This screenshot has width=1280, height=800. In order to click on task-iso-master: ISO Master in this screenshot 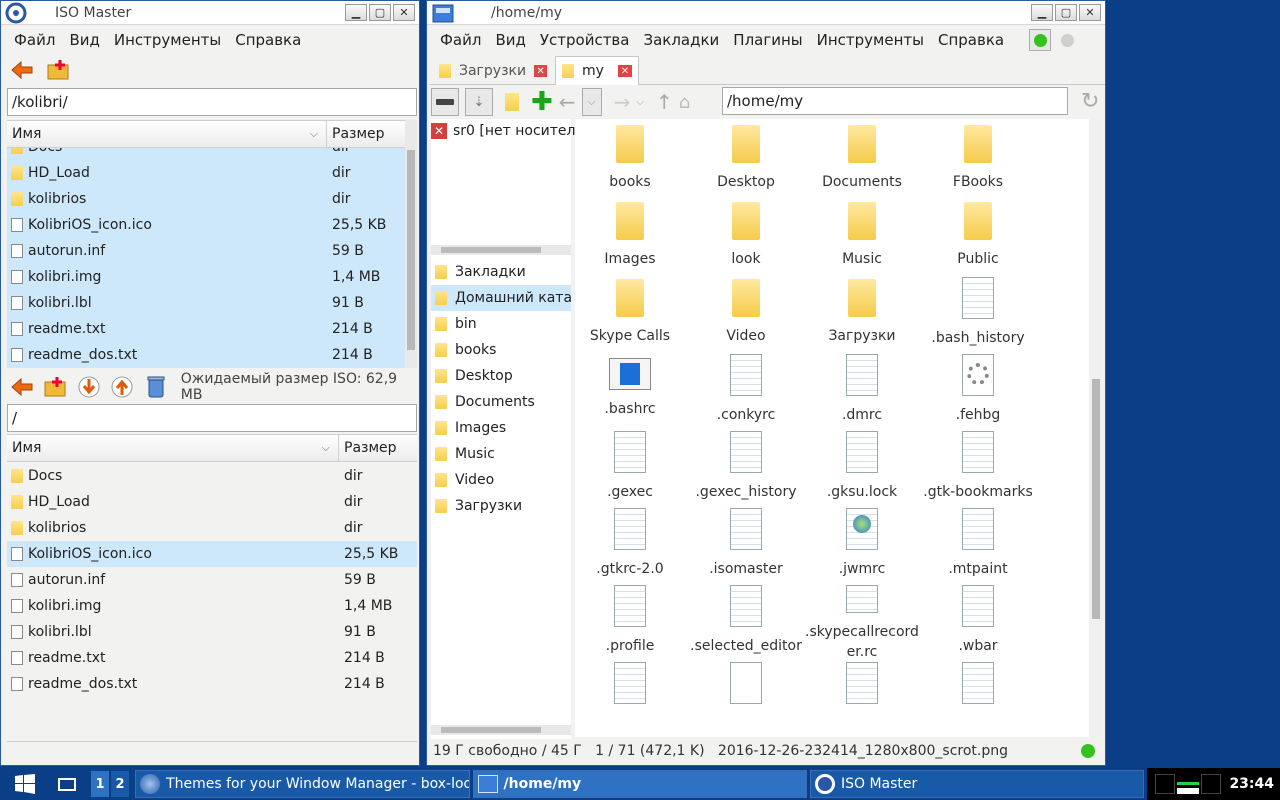, I will do `click(977, 784)`.